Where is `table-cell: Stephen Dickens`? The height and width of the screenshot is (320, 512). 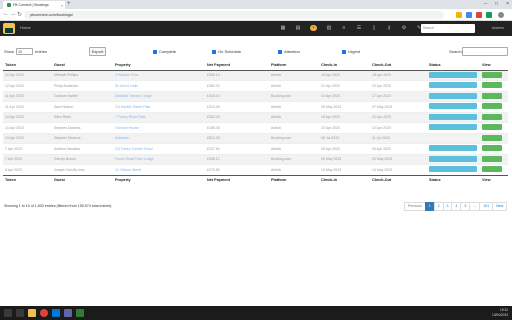 table-cell: Stephen Dickens is located at coordinates (82, 127).